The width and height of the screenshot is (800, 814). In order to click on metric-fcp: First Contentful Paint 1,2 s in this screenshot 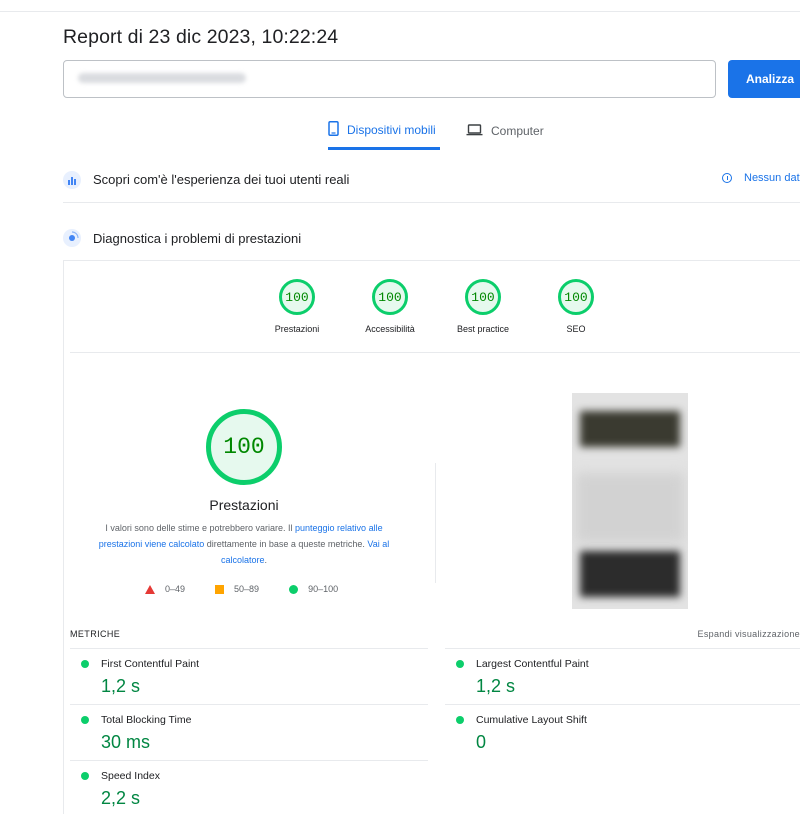, I will do `click(249, 676)`.